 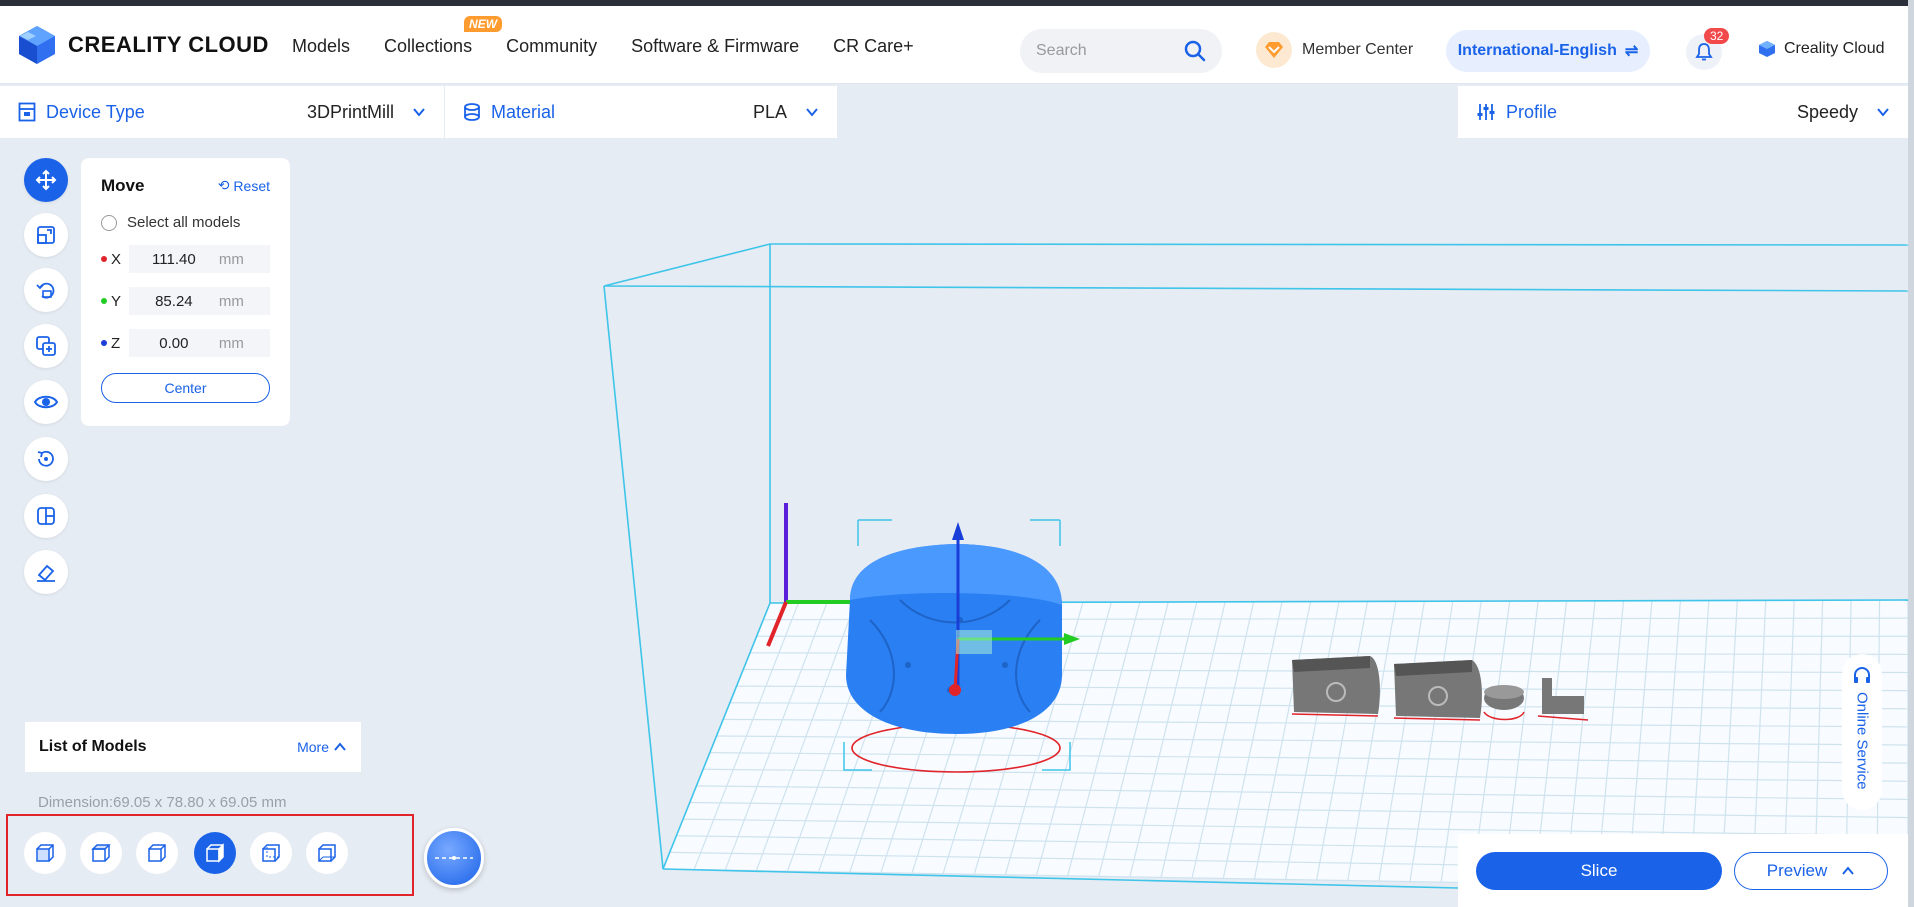 I want to click on device-type-value: 3DPrintMill, so click(x=350, y=111).